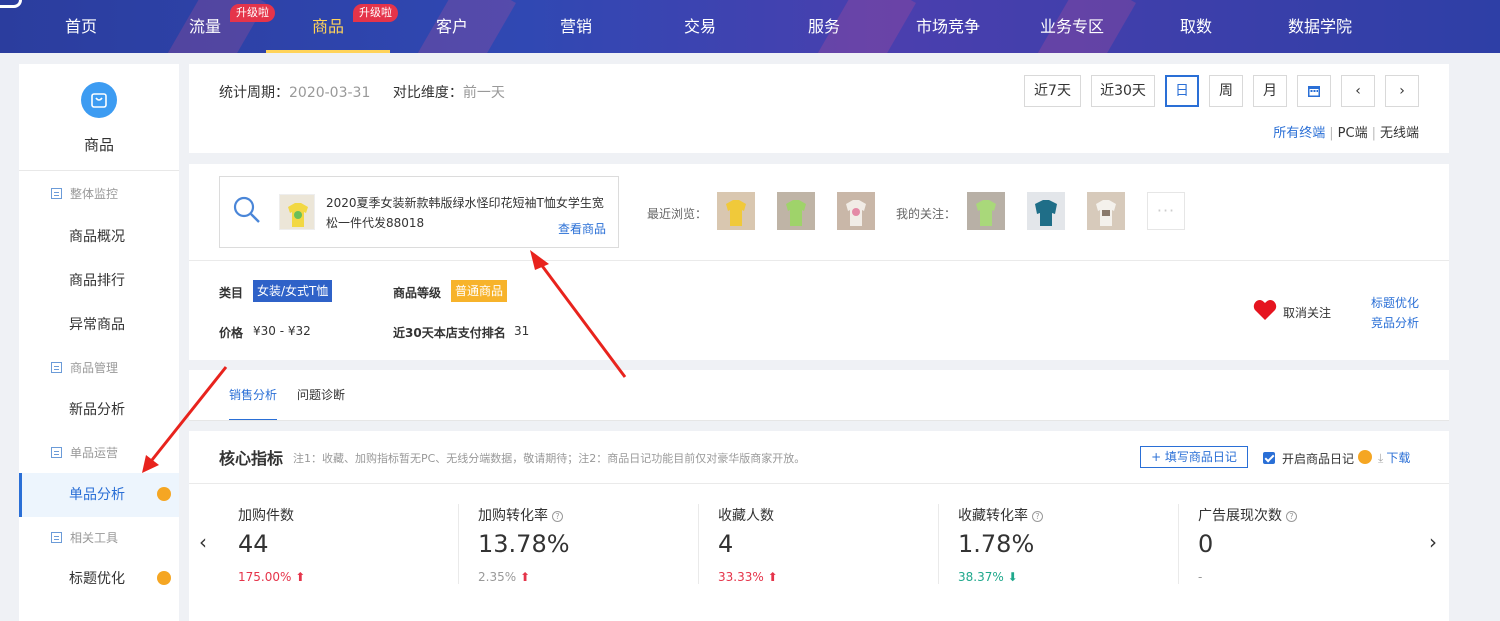 The image size is (1500, 621). I want to click on compare-label: 对比维度：, so click(427, 93).